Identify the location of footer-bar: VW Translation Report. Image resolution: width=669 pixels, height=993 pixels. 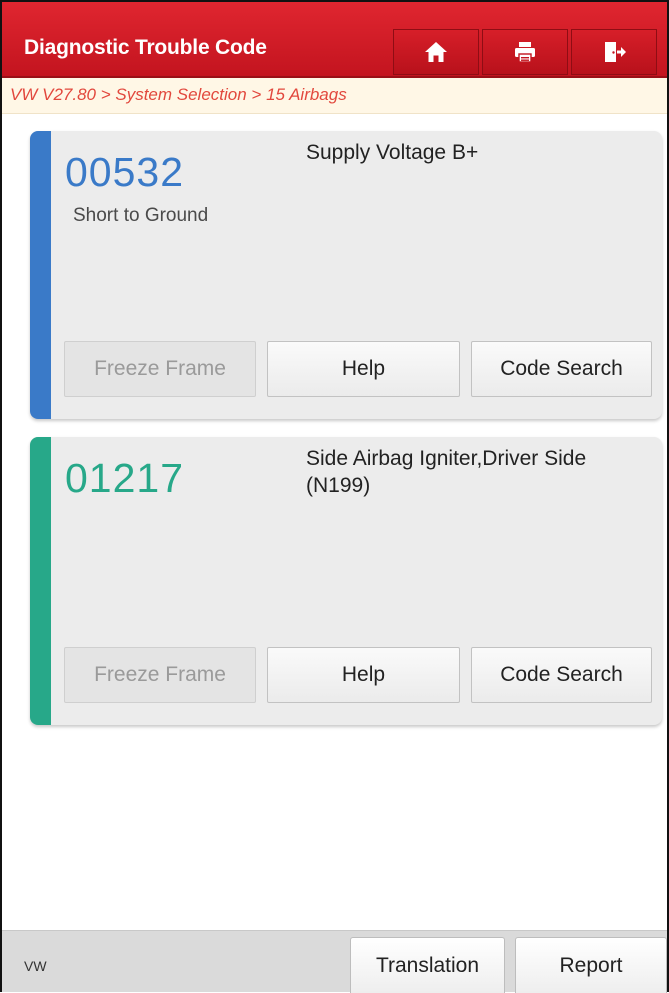
(334, 961).